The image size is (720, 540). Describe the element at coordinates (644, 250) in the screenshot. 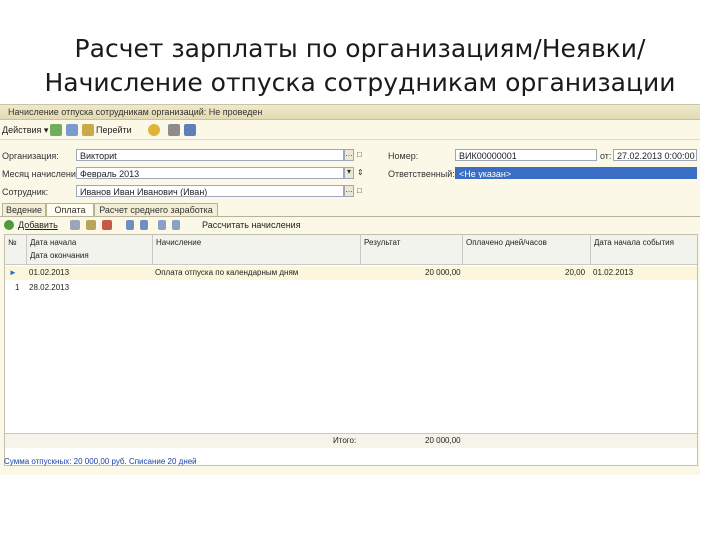

I see `col-event-start: Дата начала события` at that location.